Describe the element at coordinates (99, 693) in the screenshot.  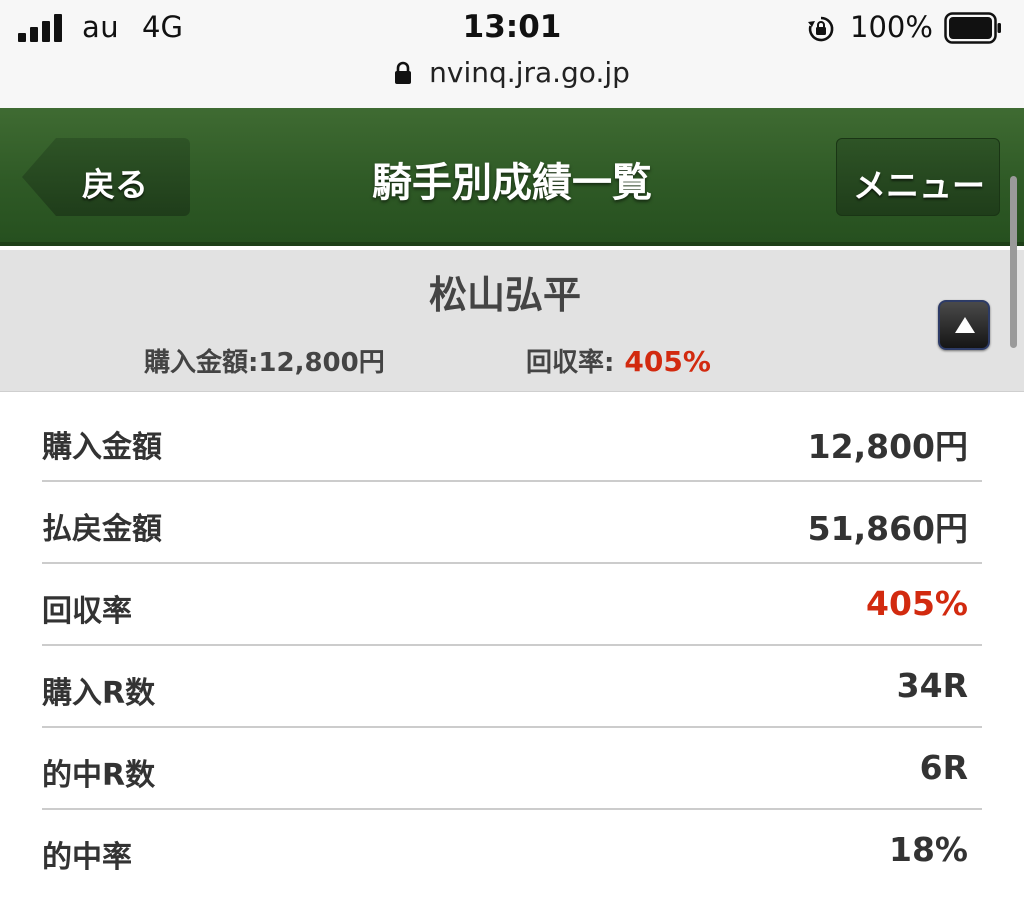
I see `stats-label: 購入R数` at that location.